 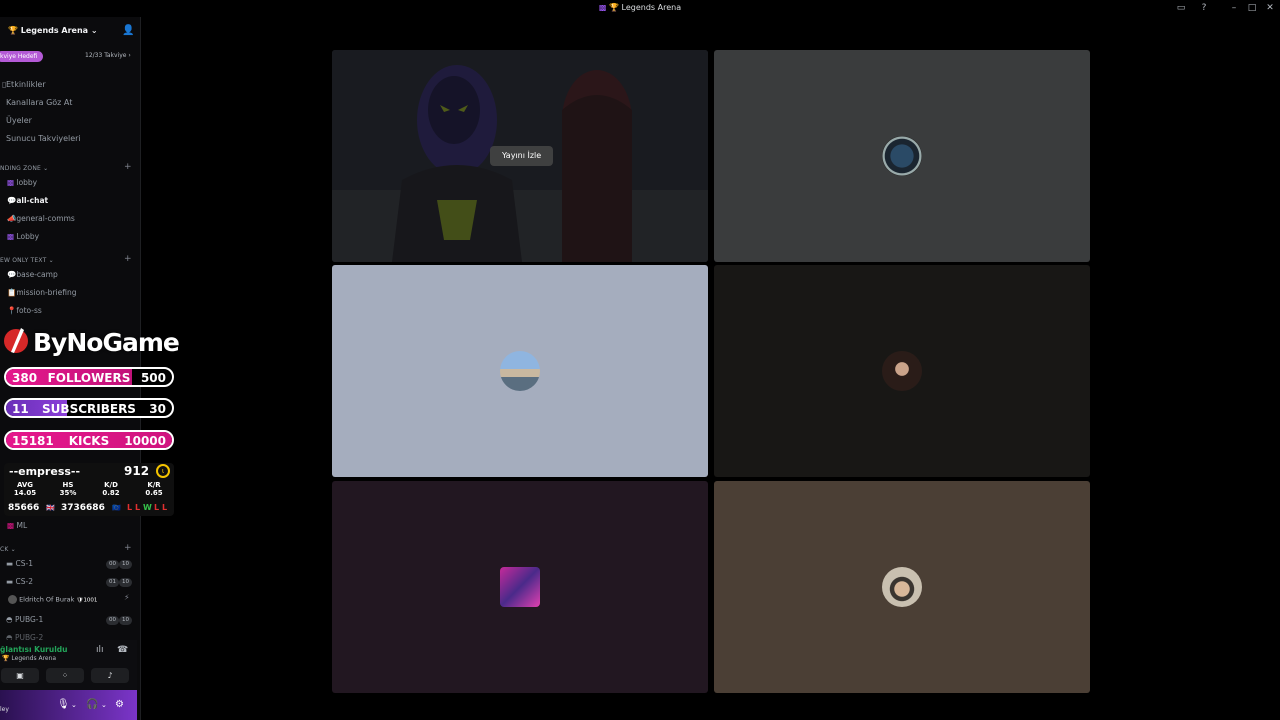 I want to click on share-screen-button: ▣, so click(x=20, y=675).